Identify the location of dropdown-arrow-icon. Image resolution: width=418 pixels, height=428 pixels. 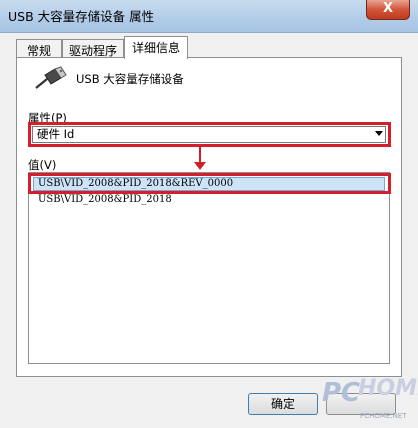
(379, 133).